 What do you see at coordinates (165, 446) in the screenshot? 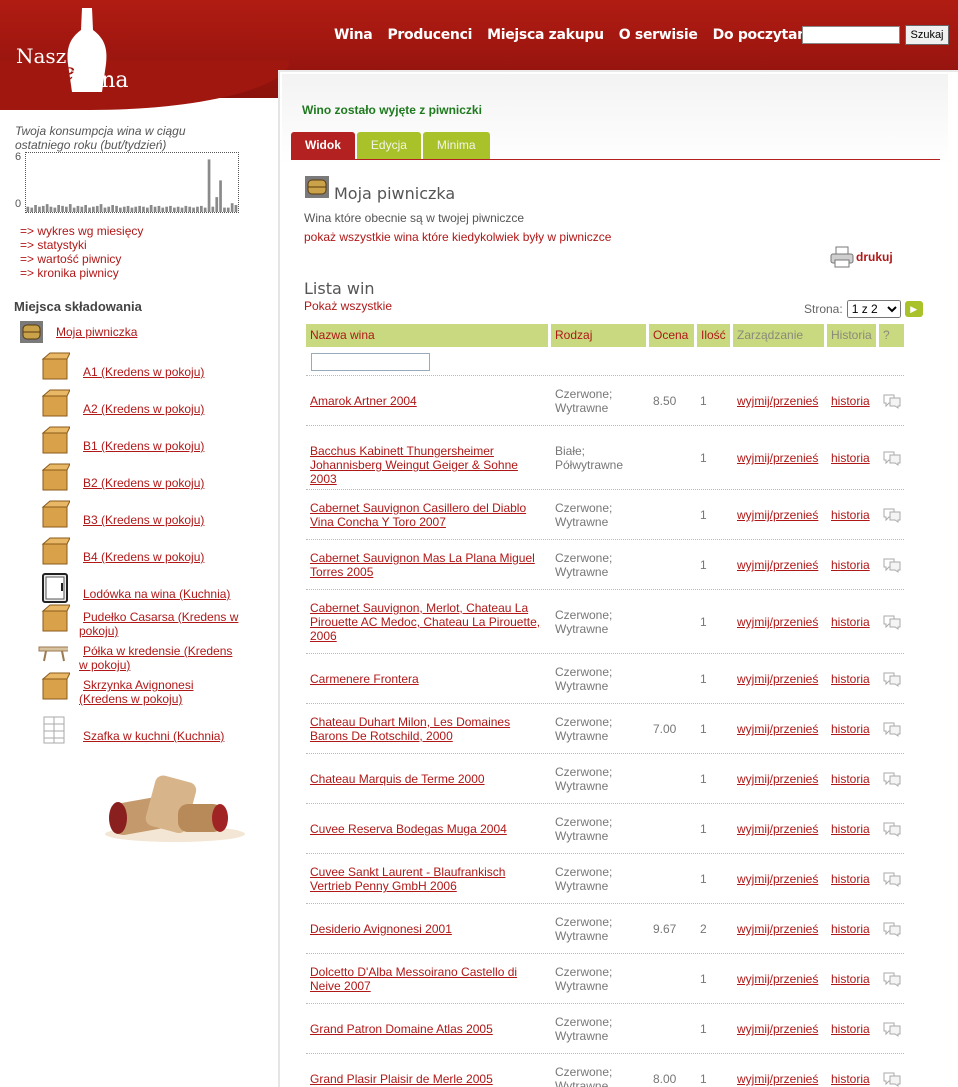
I see `storage-location-b1: B1 (Kredens w pokoju)` at bounding box center [165, 446].